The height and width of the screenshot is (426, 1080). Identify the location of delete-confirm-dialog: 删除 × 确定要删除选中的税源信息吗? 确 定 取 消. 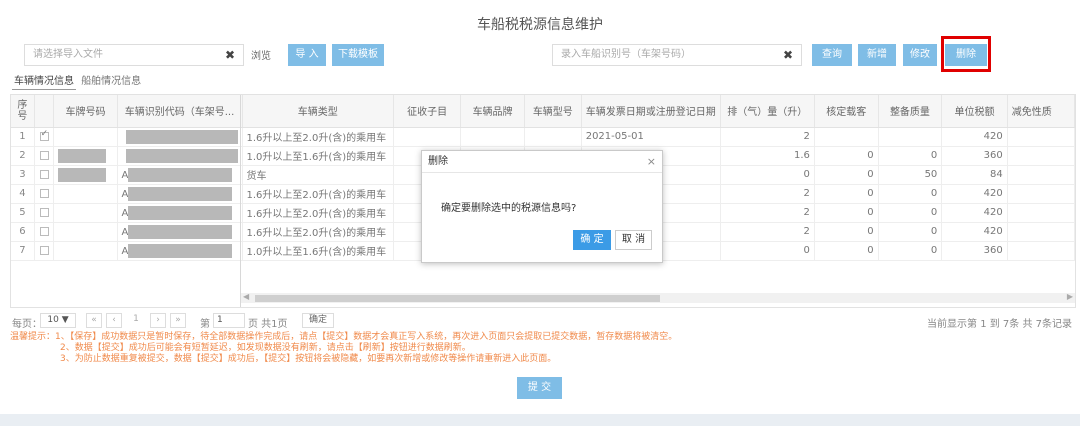
(542, 206).